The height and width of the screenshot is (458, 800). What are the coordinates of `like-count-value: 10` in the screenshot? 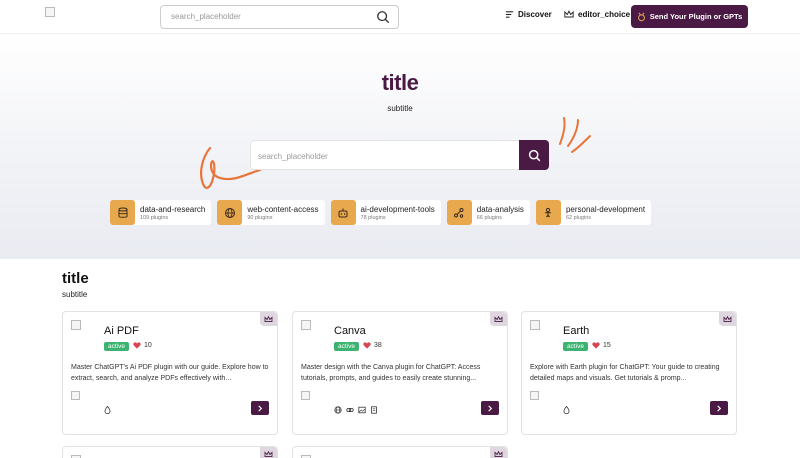 It's located at (148, 345).